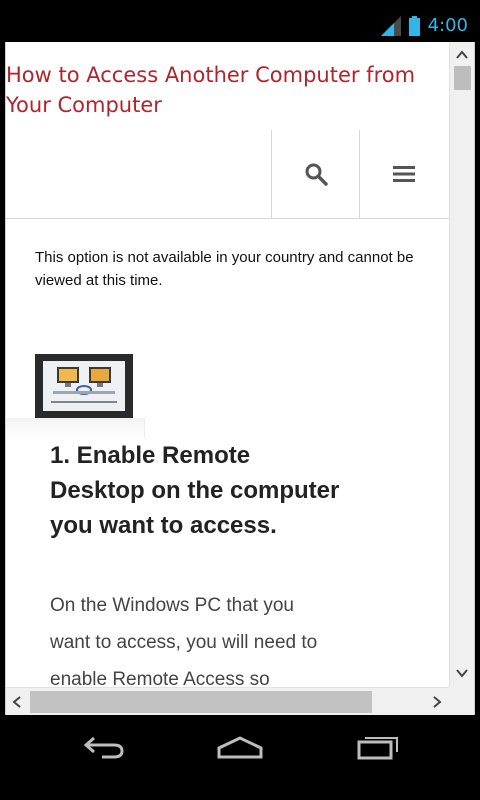  What do you see at coordinates (227, 174) in the screenshot?
I see `site-nav-bar` at bounding box center [227, 174].